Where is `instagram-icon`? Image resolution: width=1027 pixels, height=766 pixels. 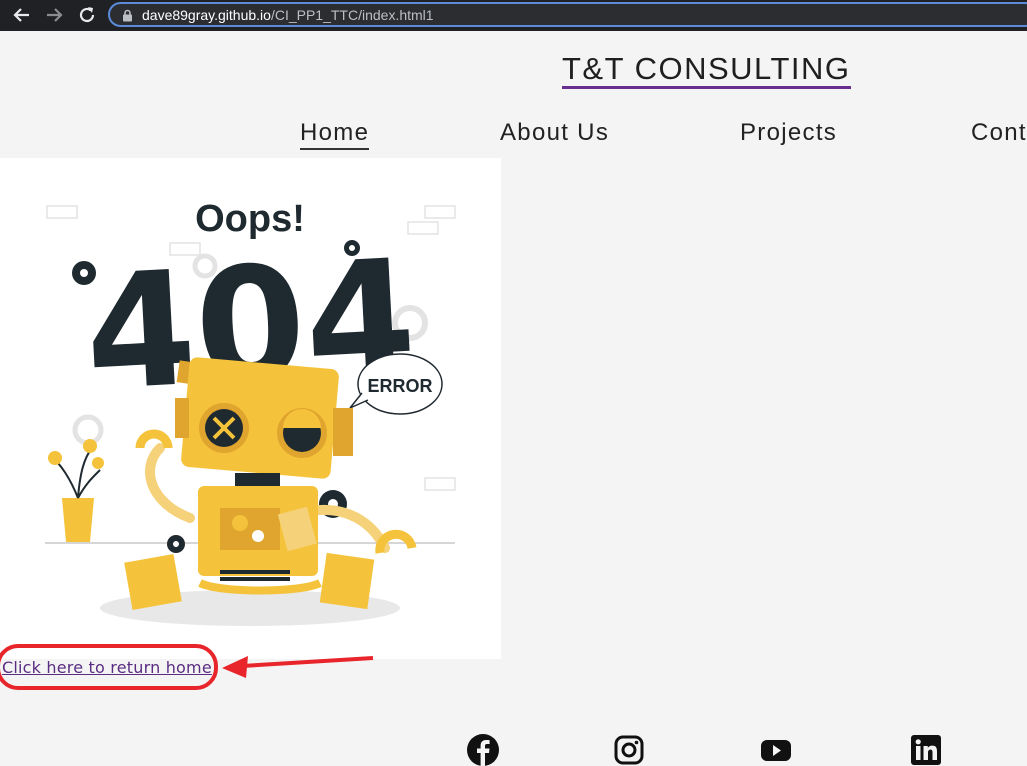 instagram-icon is located at coordinates (629, 750).